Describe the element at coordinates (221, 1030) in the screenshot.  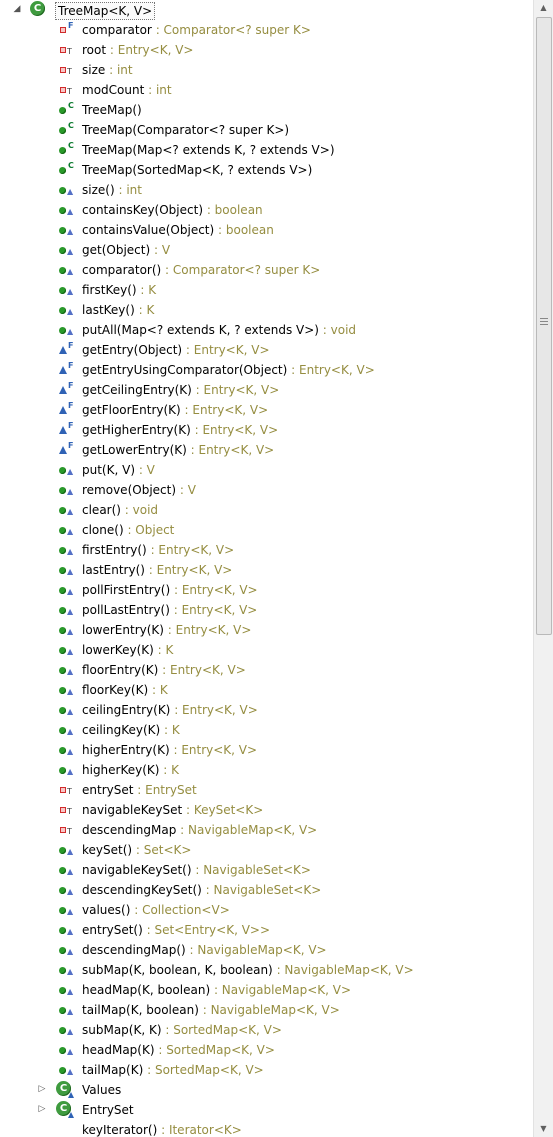
I see `member-type: : SortedMap<K, V>` at that location.